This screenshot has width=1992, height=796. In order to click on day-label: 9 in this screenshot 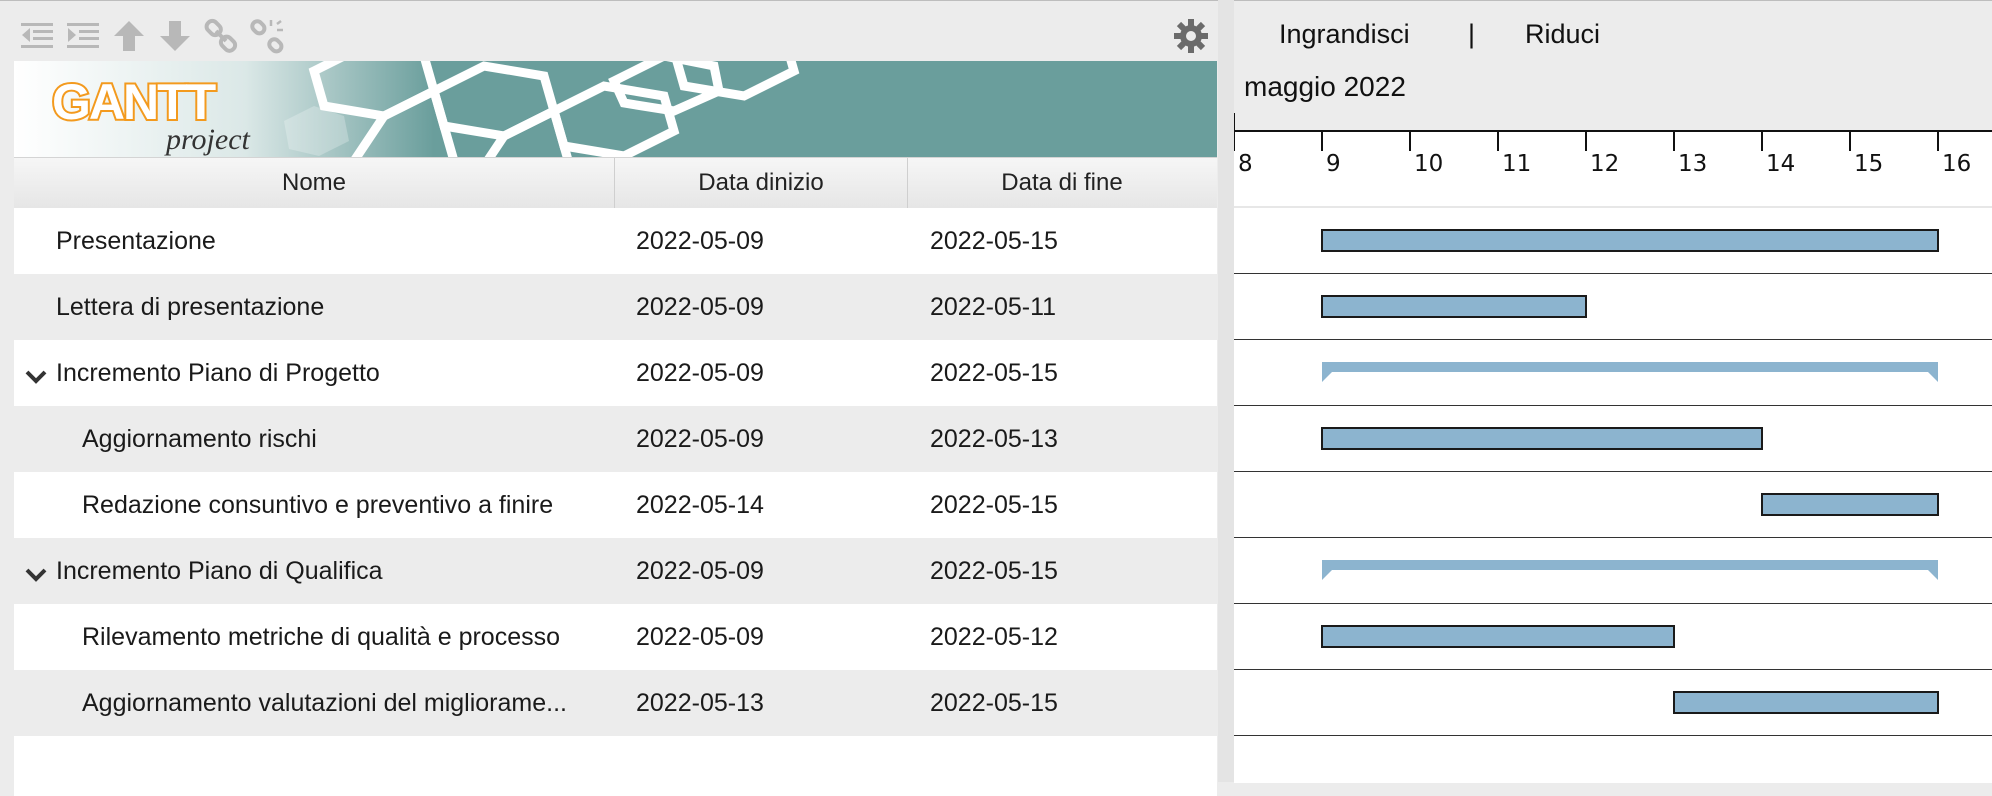, I will do `click(1333, 164)`.